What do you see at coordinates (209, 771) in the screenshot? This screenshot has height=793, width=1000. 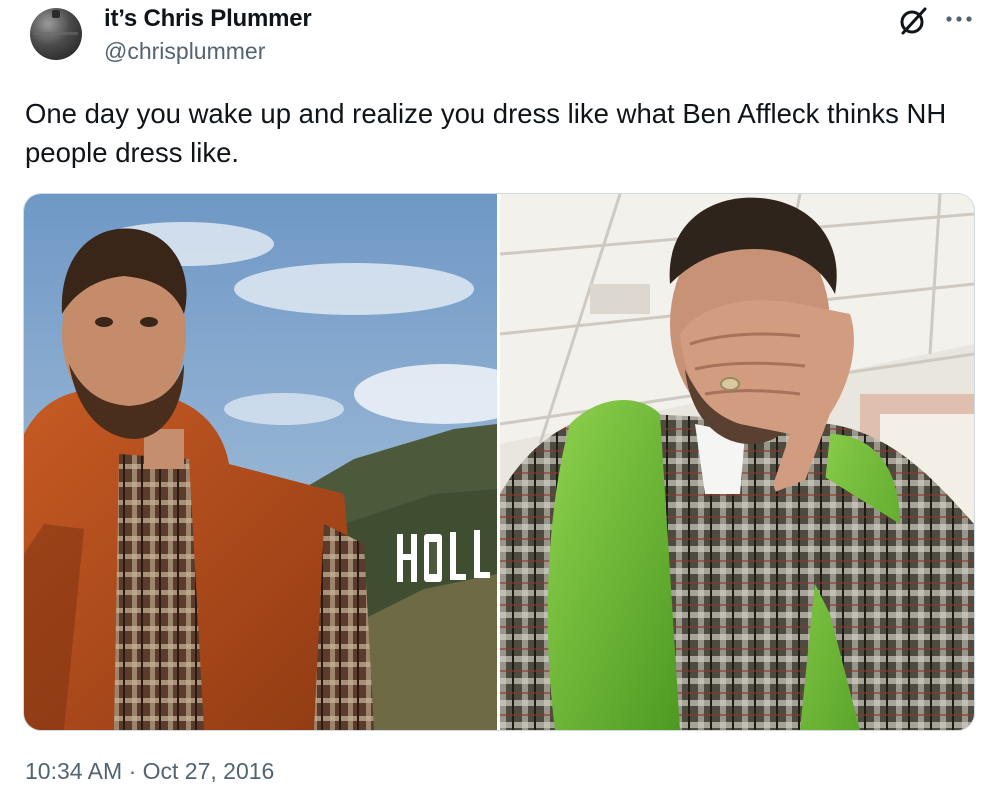 I see `tweet-date: Oct 27, 2016` at bounding box center [209, 771].